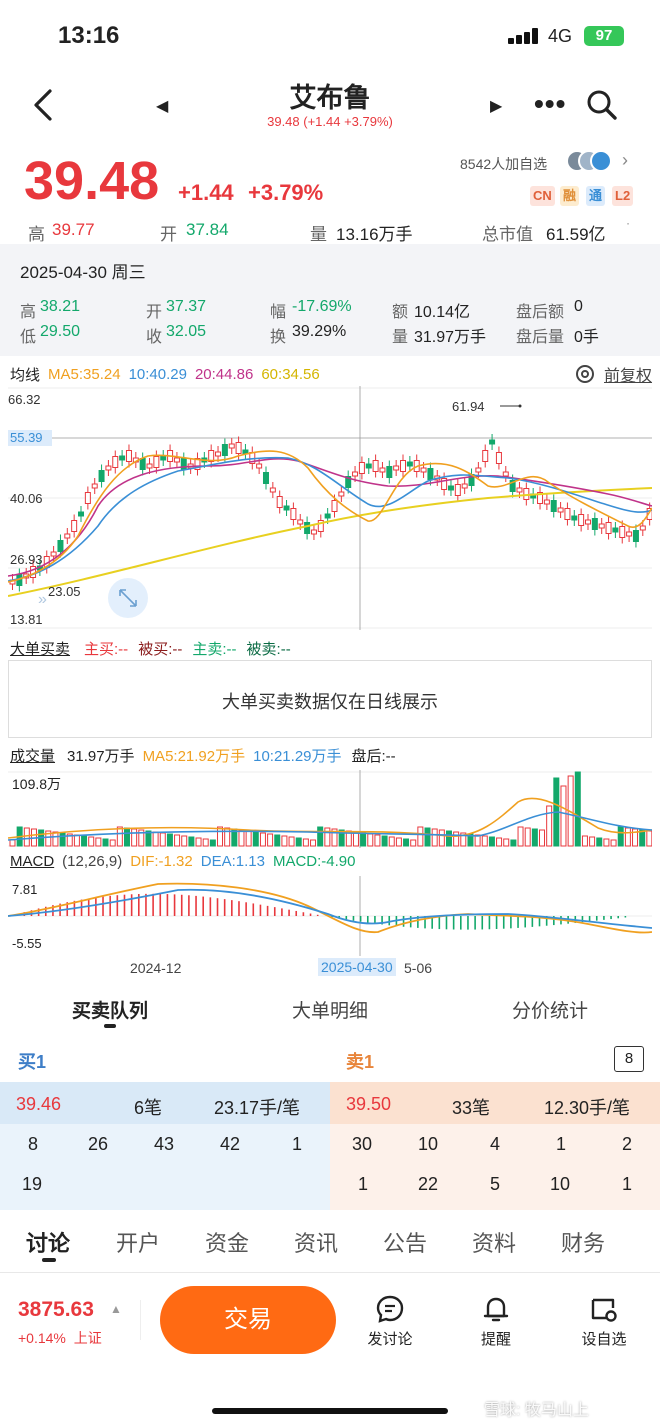 Image resolution: width=660 pixels, height=1428 pixels. Describe the element at coordinates (165, 1146) in the screenshot. I see `buy-panel: 39.46 6笔 23.17手/笔 8 26 43 42 1 19` at that location.